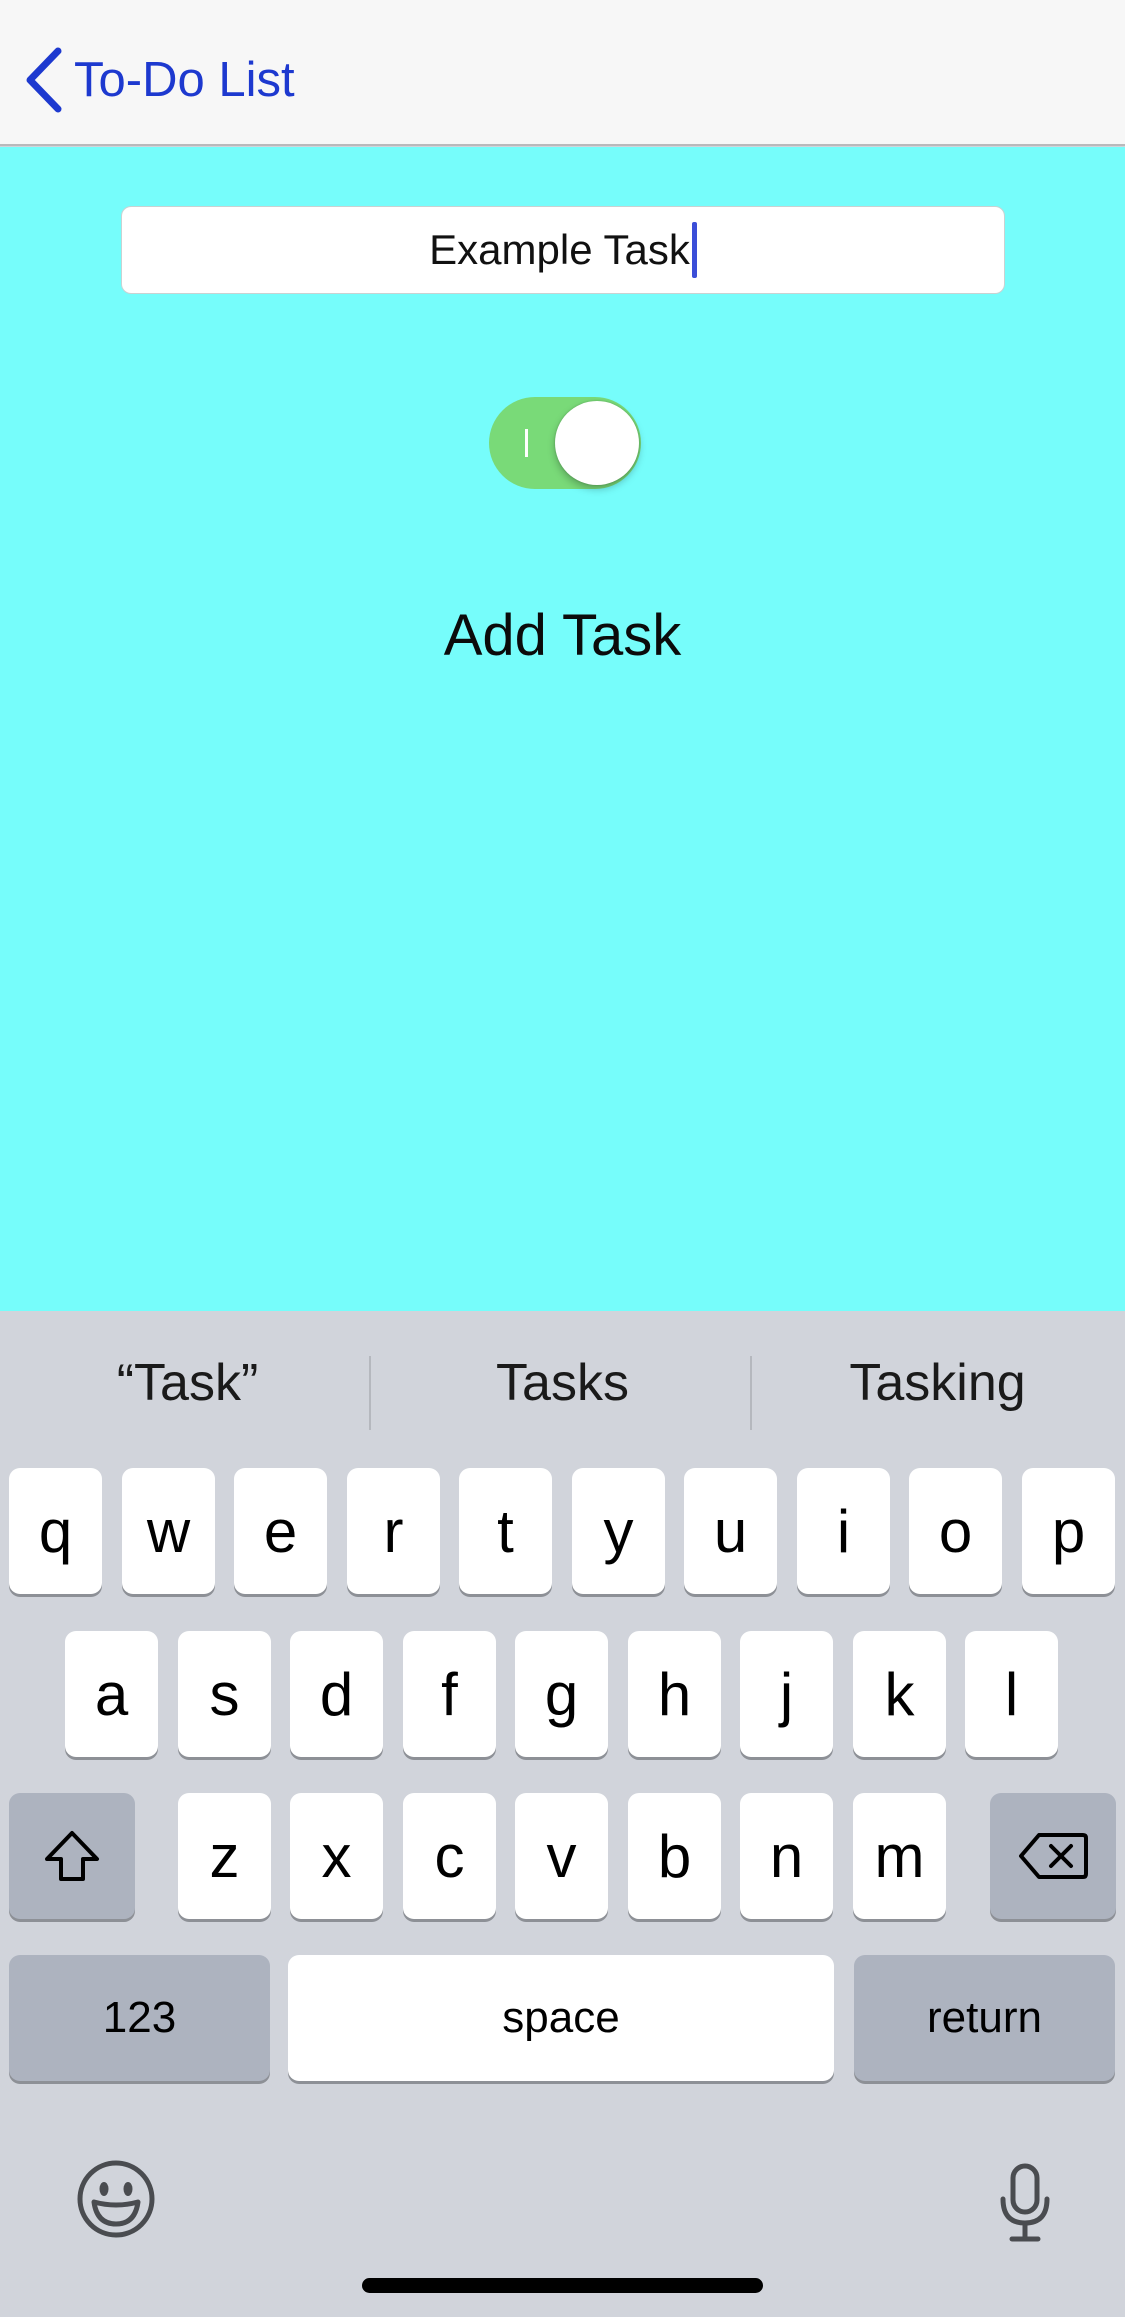 The image size is (1125, 2317). What do you see at coordinates (899, 1694) in the screenshot?
I see `key-k: k` at bounding box center [899, 1694].